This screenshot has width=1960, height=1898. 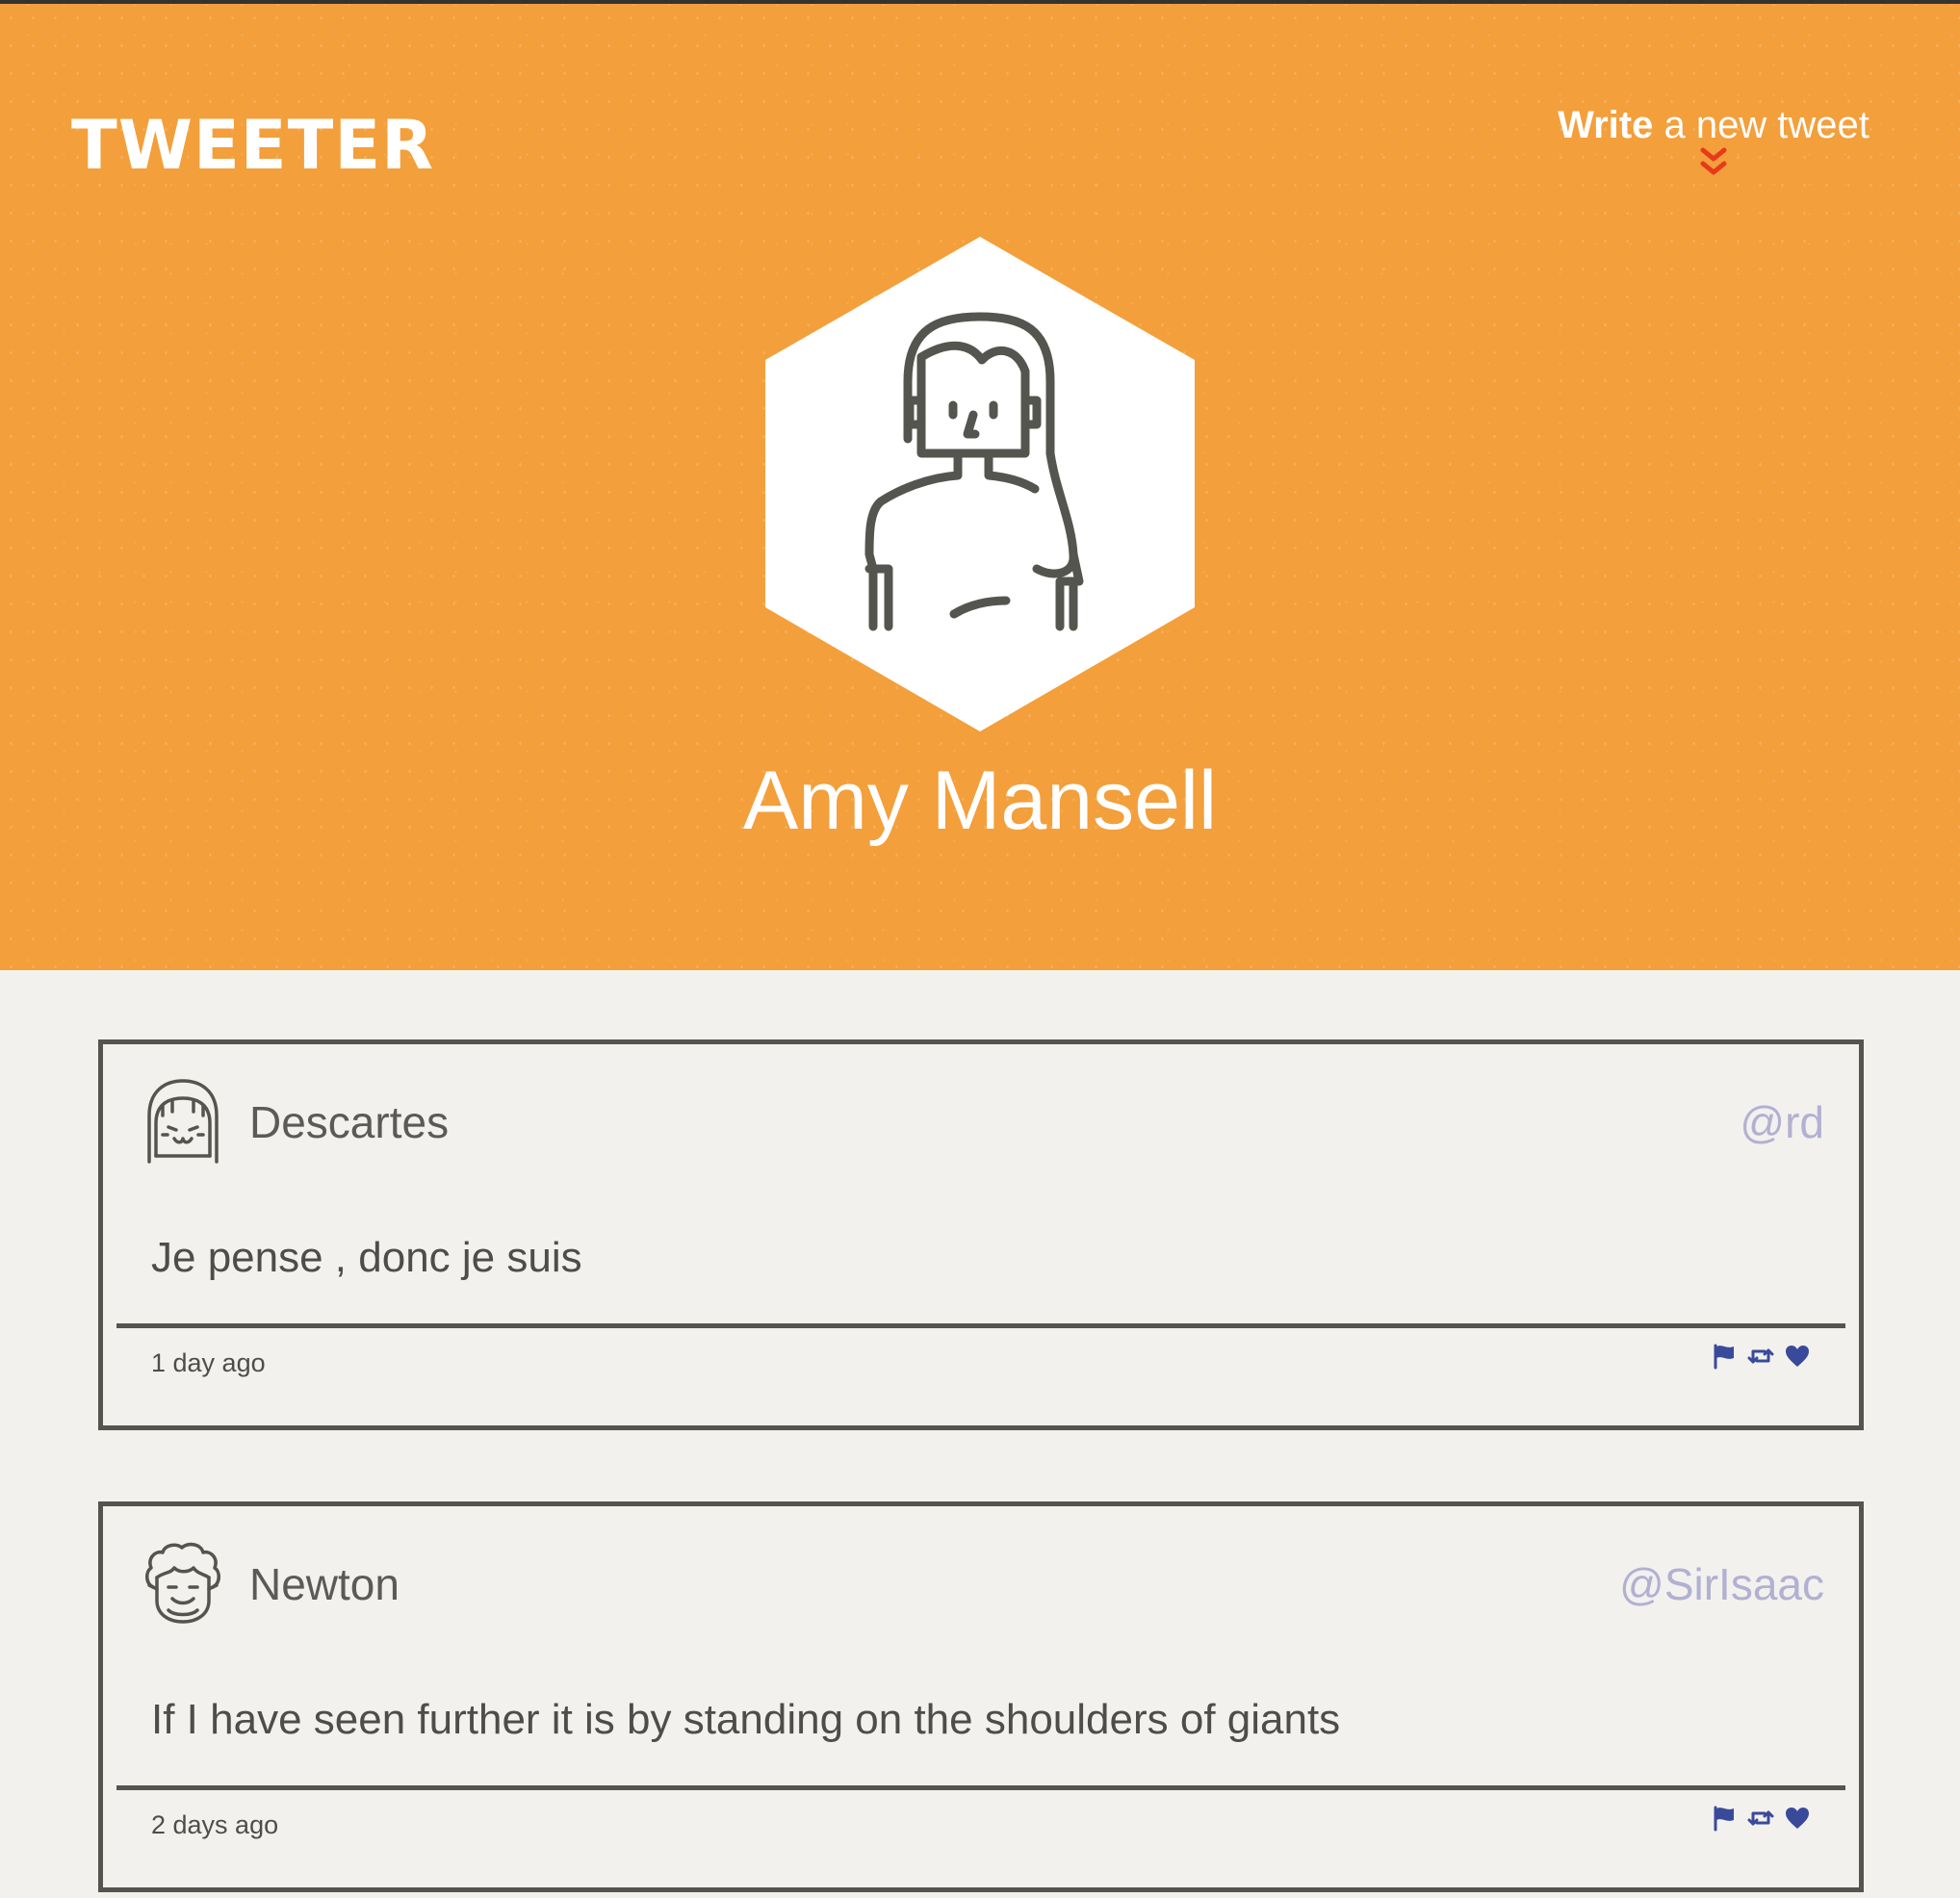 I want to click on woman-avatar-icon, so click(x=980, y=484).